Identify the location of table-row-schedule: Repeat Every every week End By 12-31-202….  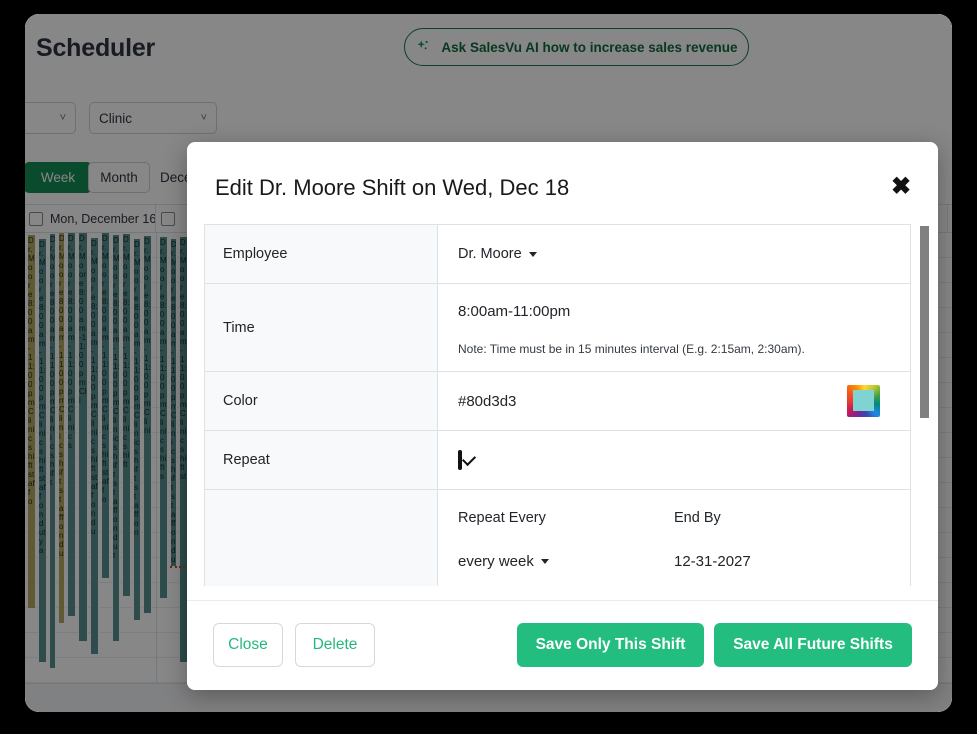
(557, 537).